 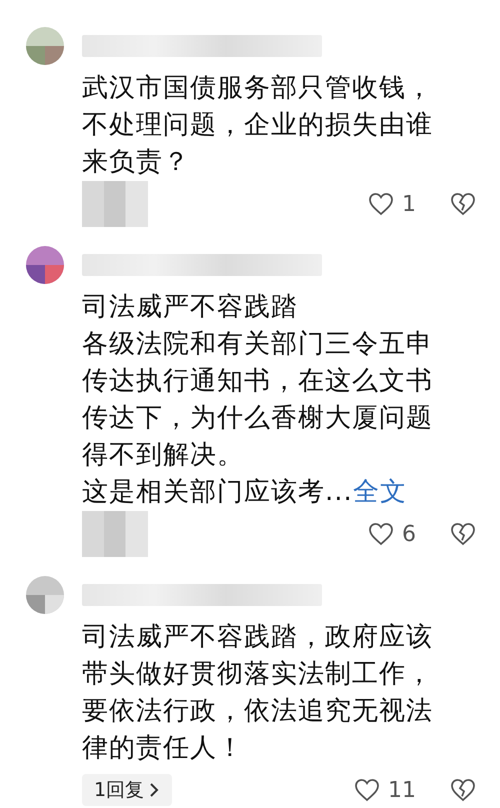 I want to click on comment-text-line: 不处理问题，企业的损失由谁, so click(x=258, y=125).